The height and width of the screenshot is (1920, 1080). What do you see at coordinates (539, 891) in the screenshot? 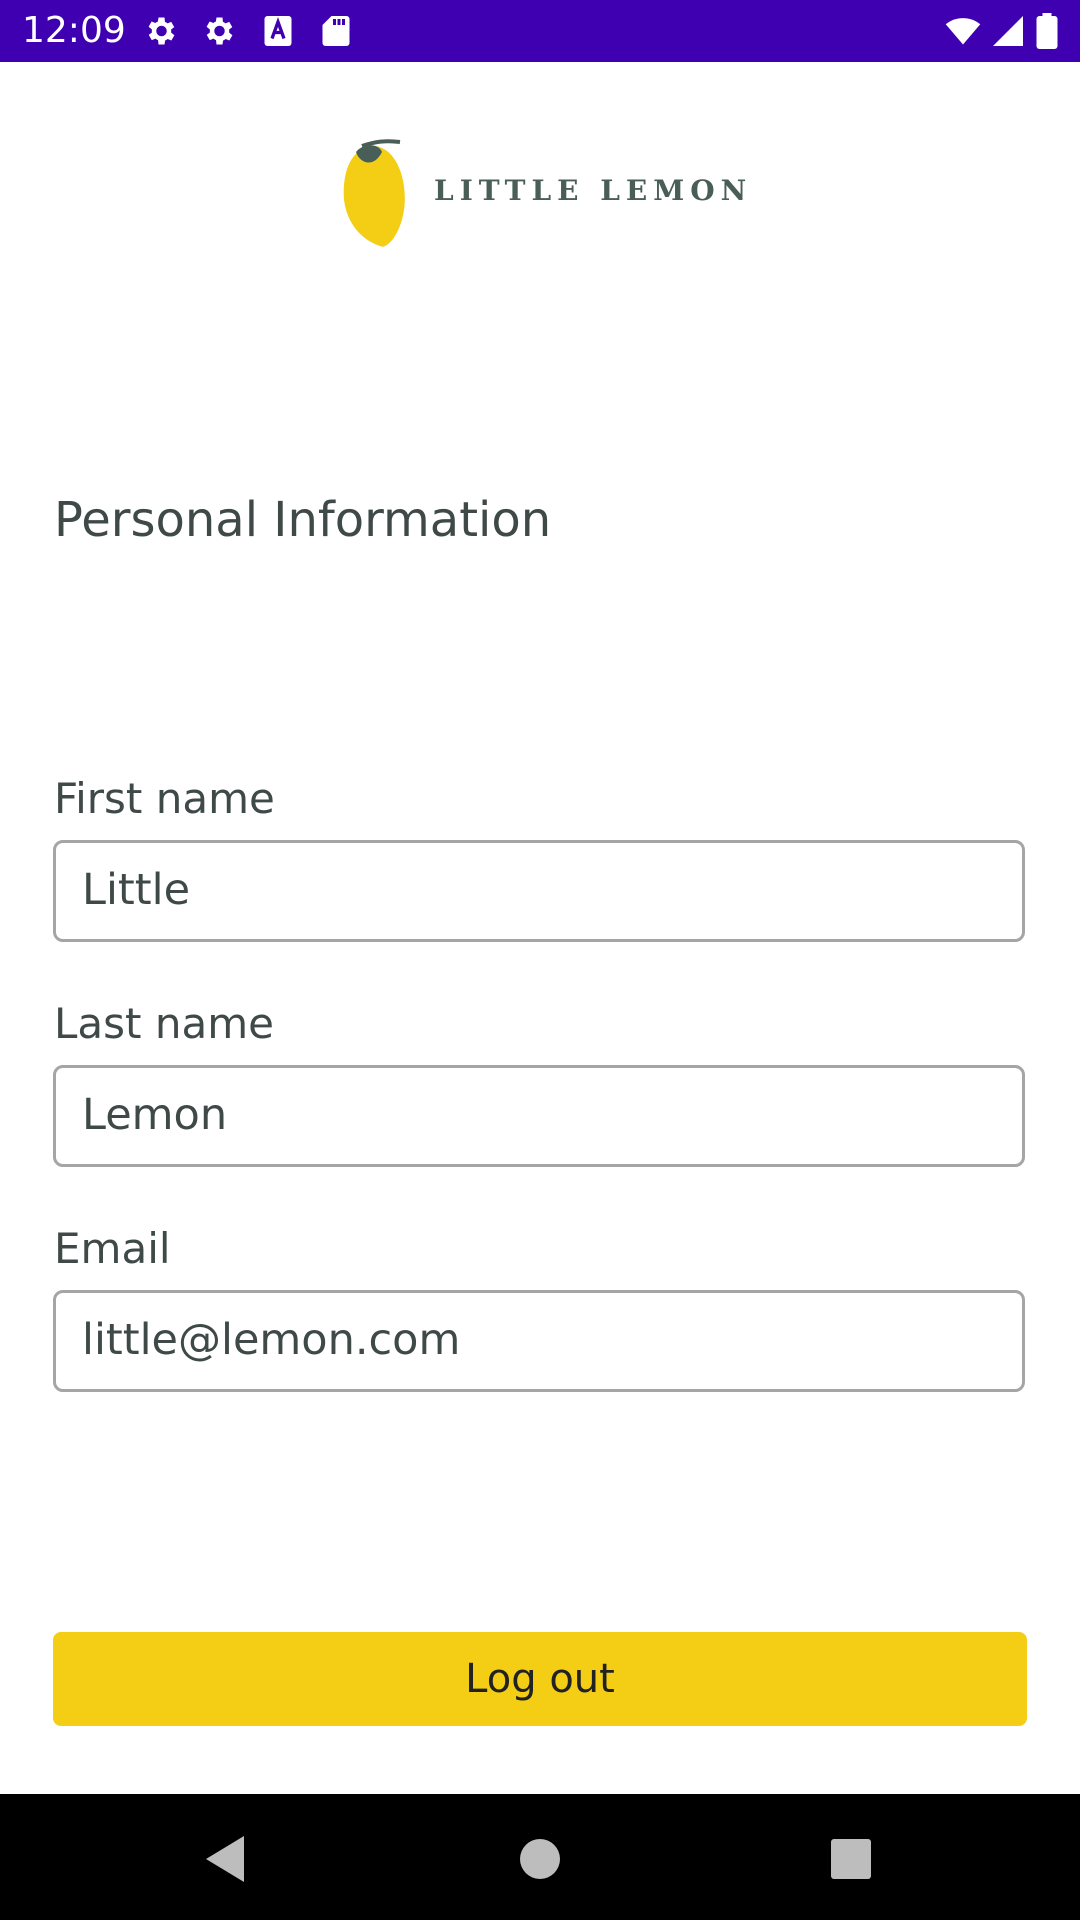
I see `first-name-field: Little` at bounding box center [539, 891].